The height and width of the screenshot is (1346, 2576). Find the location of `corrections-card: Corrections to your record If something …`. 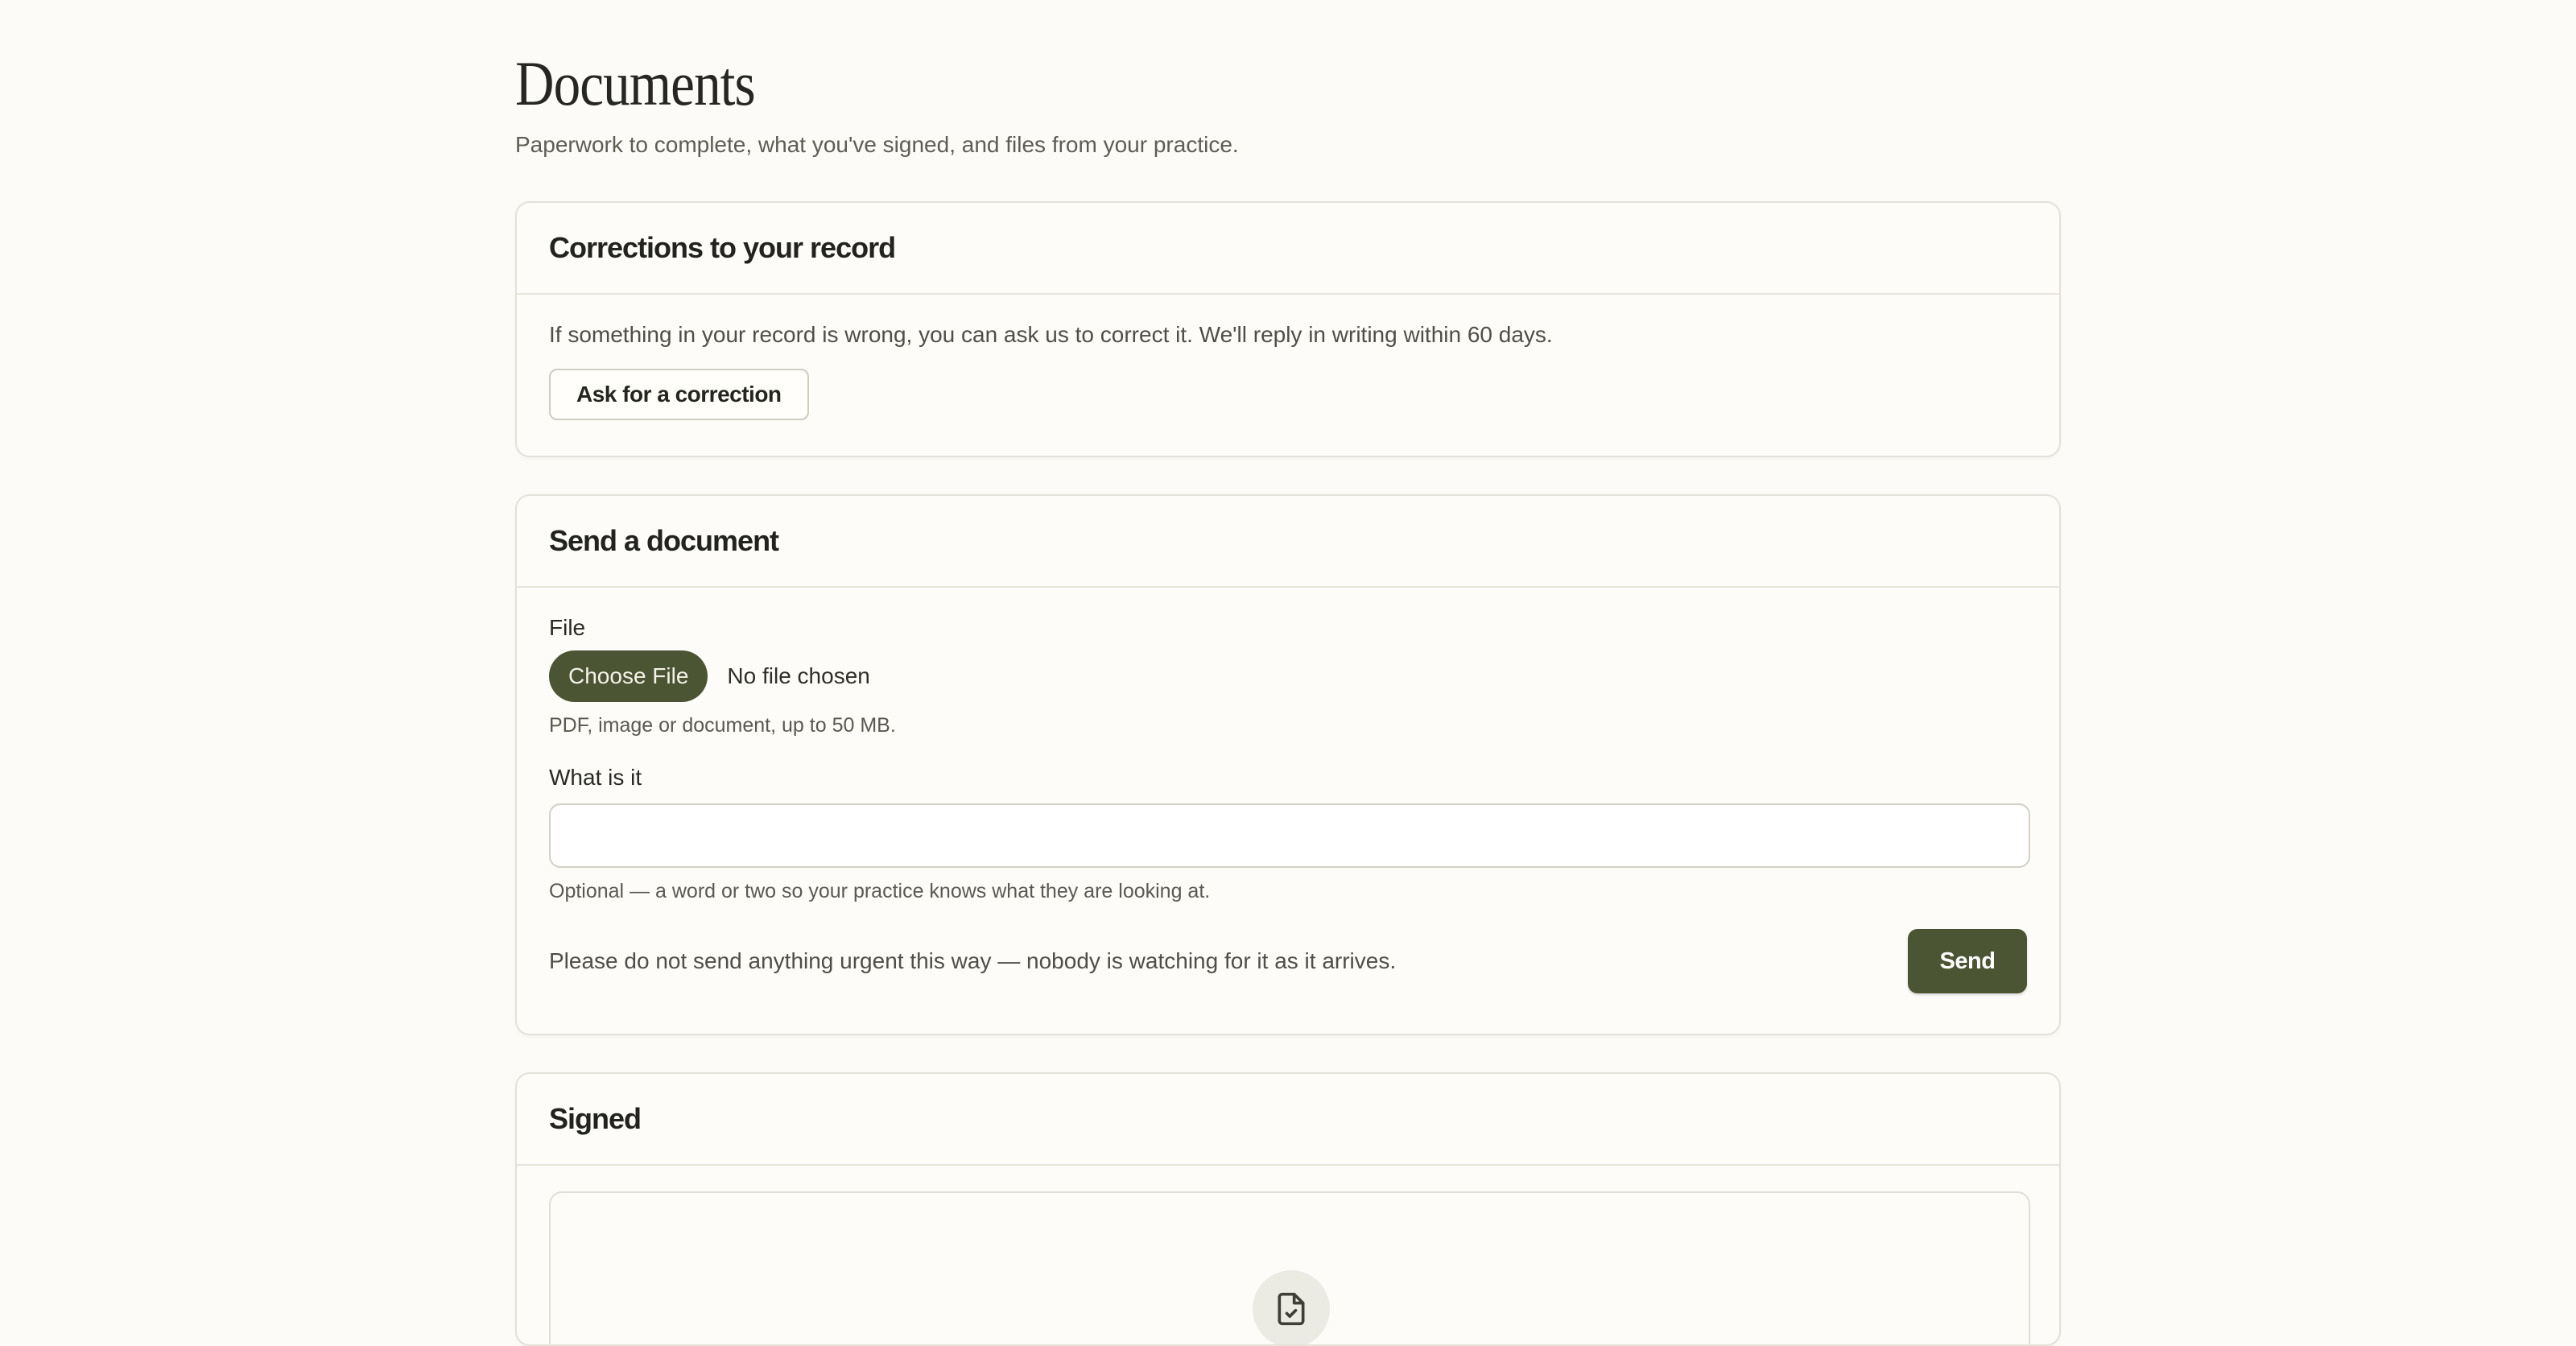

corrections-card: Corrections to your record If something … is located at coordinates (1288, 329).